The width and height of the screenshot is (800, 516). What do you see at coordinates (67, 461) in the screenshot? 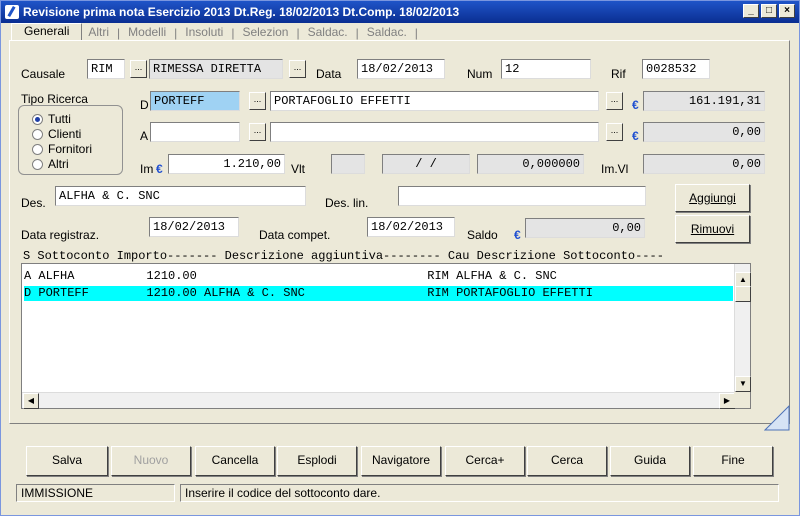
I see `salva-button: Salva` at bounding box center [67, 461].